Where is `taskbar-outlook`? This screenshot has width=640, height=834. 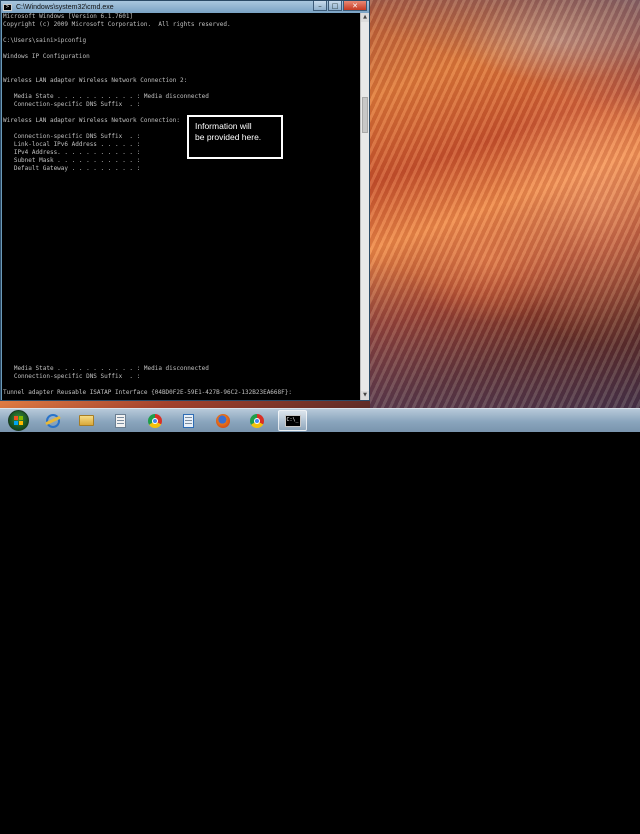
taskbar-outlook is located at coordinates (188, 420).